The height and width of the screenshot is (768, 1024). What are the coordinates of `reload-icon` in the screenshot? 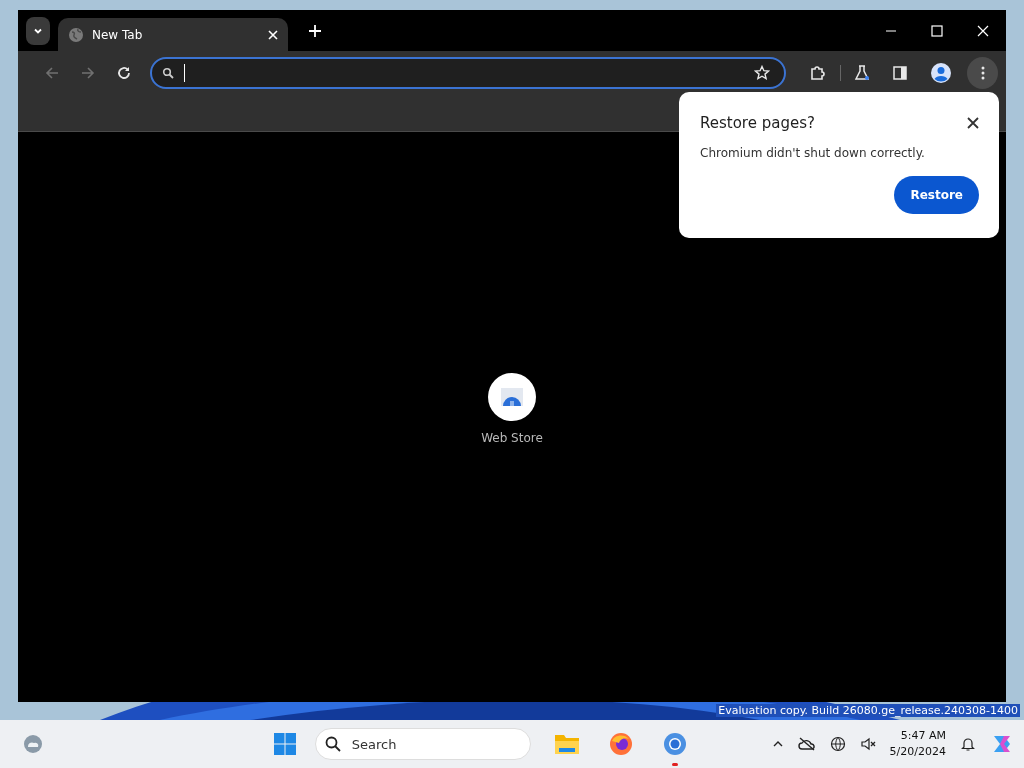 It's located at (124, 73).